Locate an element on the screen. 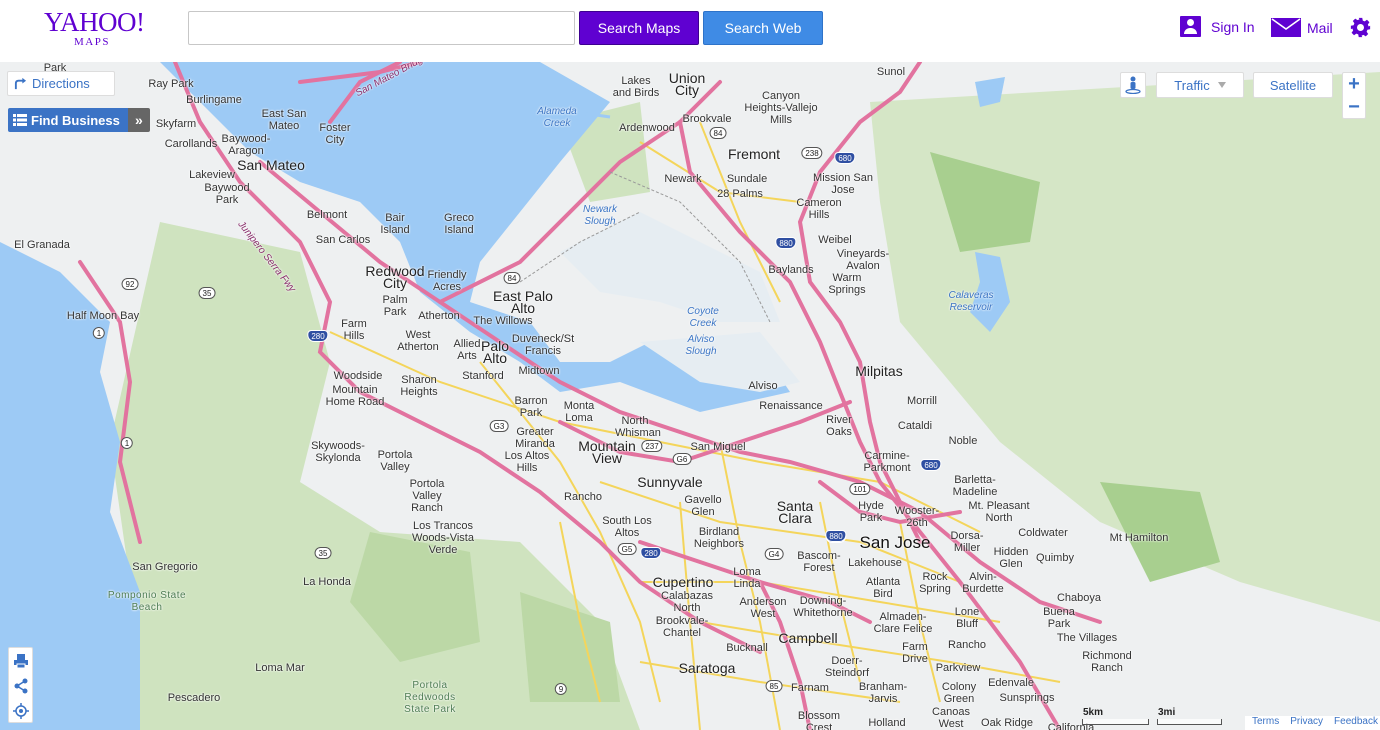 The image size is (1380, 730). place-label: Sunsprings is located at coordinates (1027, 698).